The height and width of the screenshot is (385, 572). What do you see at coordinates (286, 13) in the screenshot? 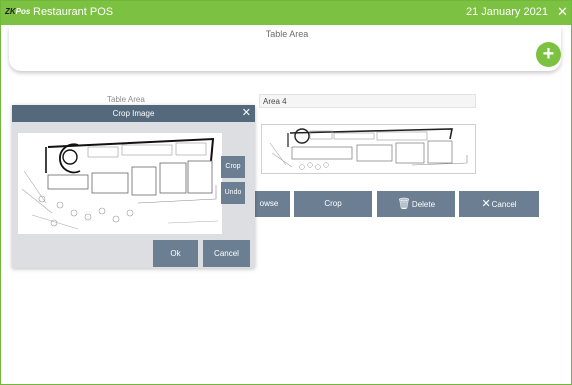
I see `title-bar: ZKPos Restaurant POS 21 January 2021 ✕` at bounding box center [286, 13].